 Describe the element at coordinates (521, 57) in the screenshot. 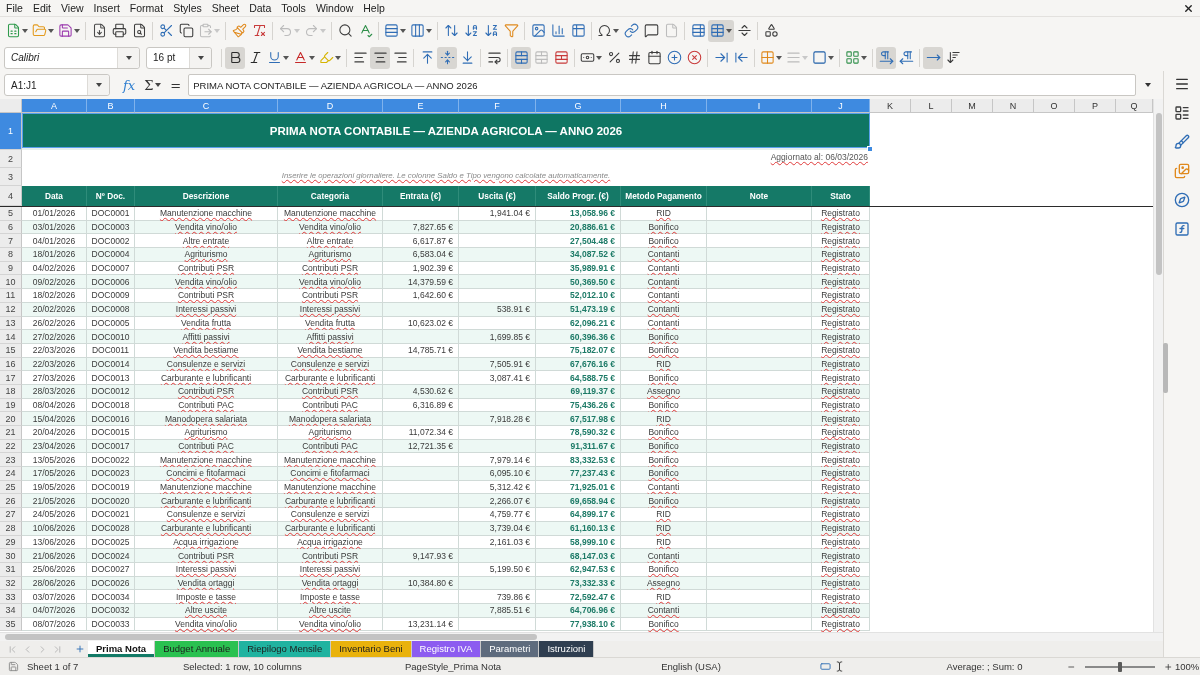

I see `merge-center-button` at that location.